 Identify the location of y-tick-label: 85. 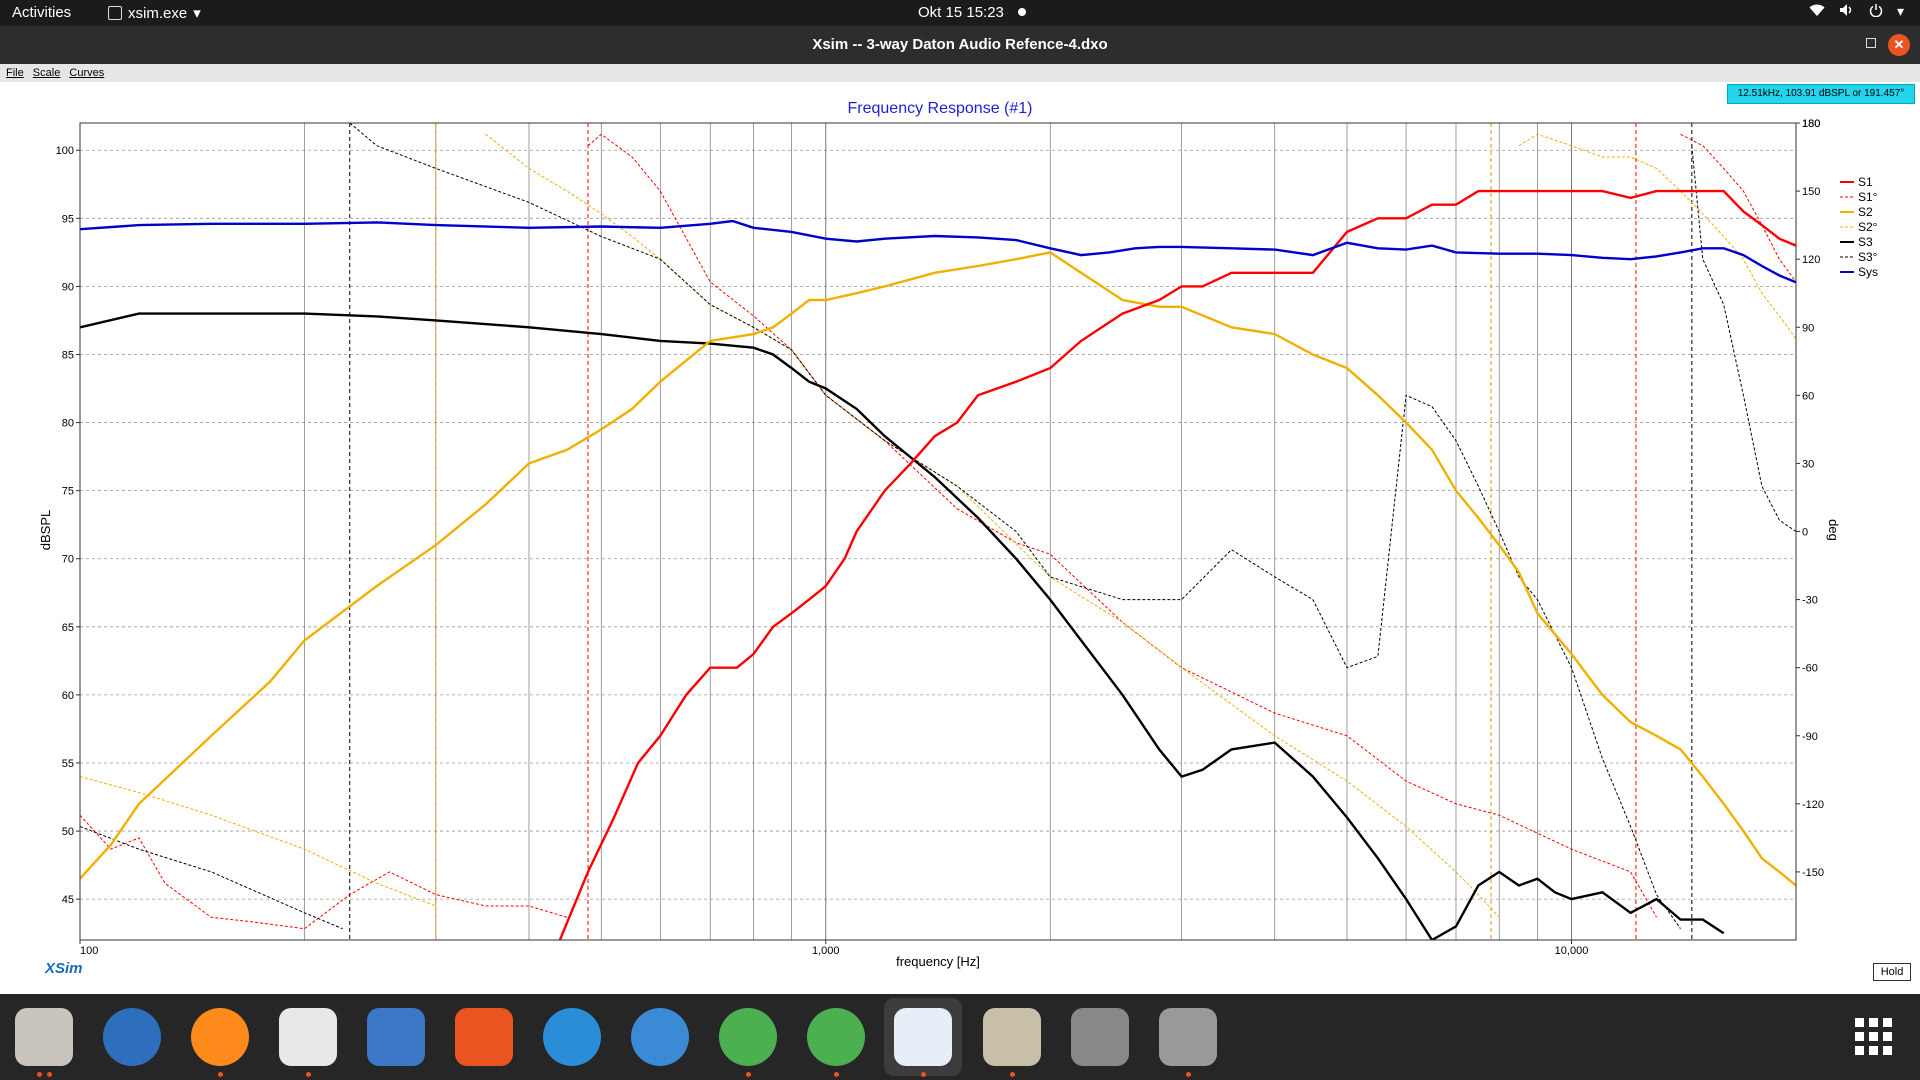
(68, 355).